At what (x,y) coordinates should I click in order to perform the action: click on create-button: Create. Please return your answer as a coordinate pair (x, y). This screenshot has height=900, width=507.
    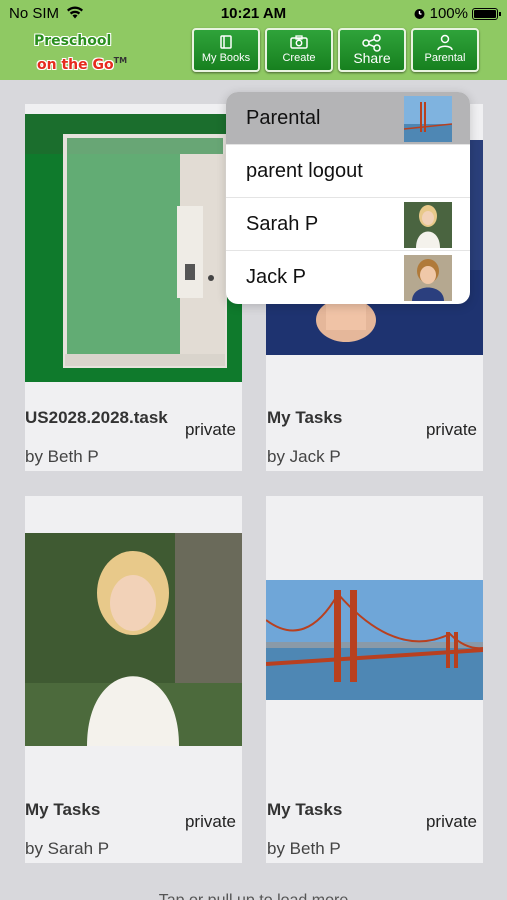
    Looking at the image, I should click on (299, 50).